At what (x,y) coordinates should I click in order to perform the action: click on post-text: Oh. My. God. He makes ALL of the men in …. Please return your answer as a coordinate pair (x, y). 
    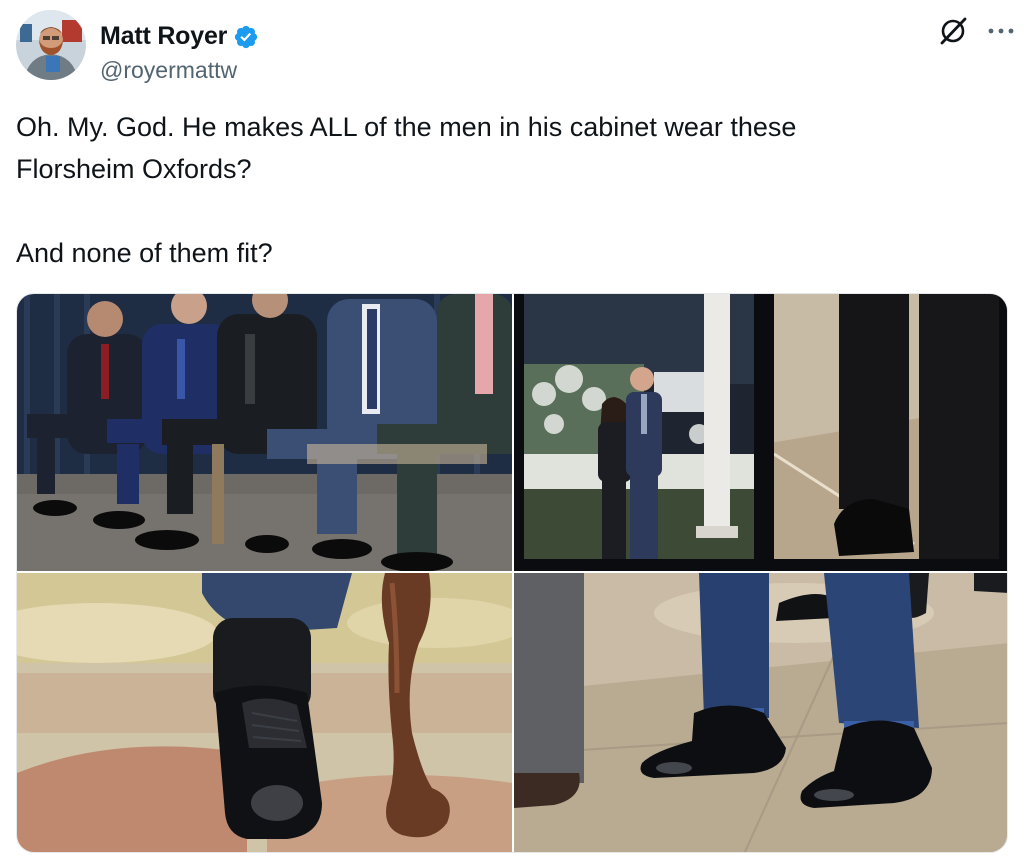
    Looking at the image, I should click on (406, 190).